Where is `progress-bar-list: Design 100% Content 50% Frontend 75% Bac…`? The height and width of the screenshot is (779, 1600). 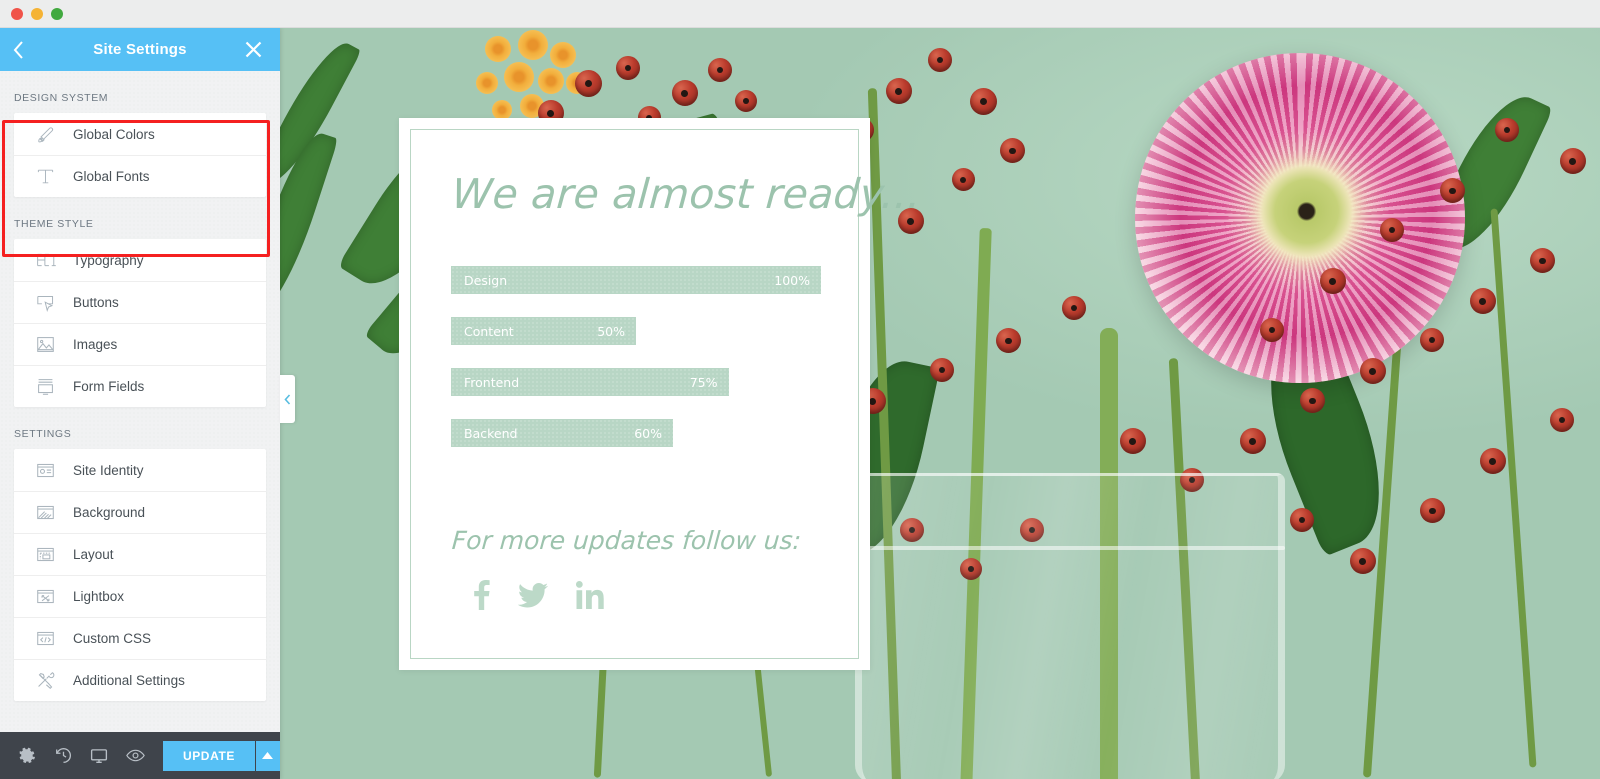
progress-bar-list: Design 100% Content 50% Frontend 75% Bac… is located at coordinates (636, 368).